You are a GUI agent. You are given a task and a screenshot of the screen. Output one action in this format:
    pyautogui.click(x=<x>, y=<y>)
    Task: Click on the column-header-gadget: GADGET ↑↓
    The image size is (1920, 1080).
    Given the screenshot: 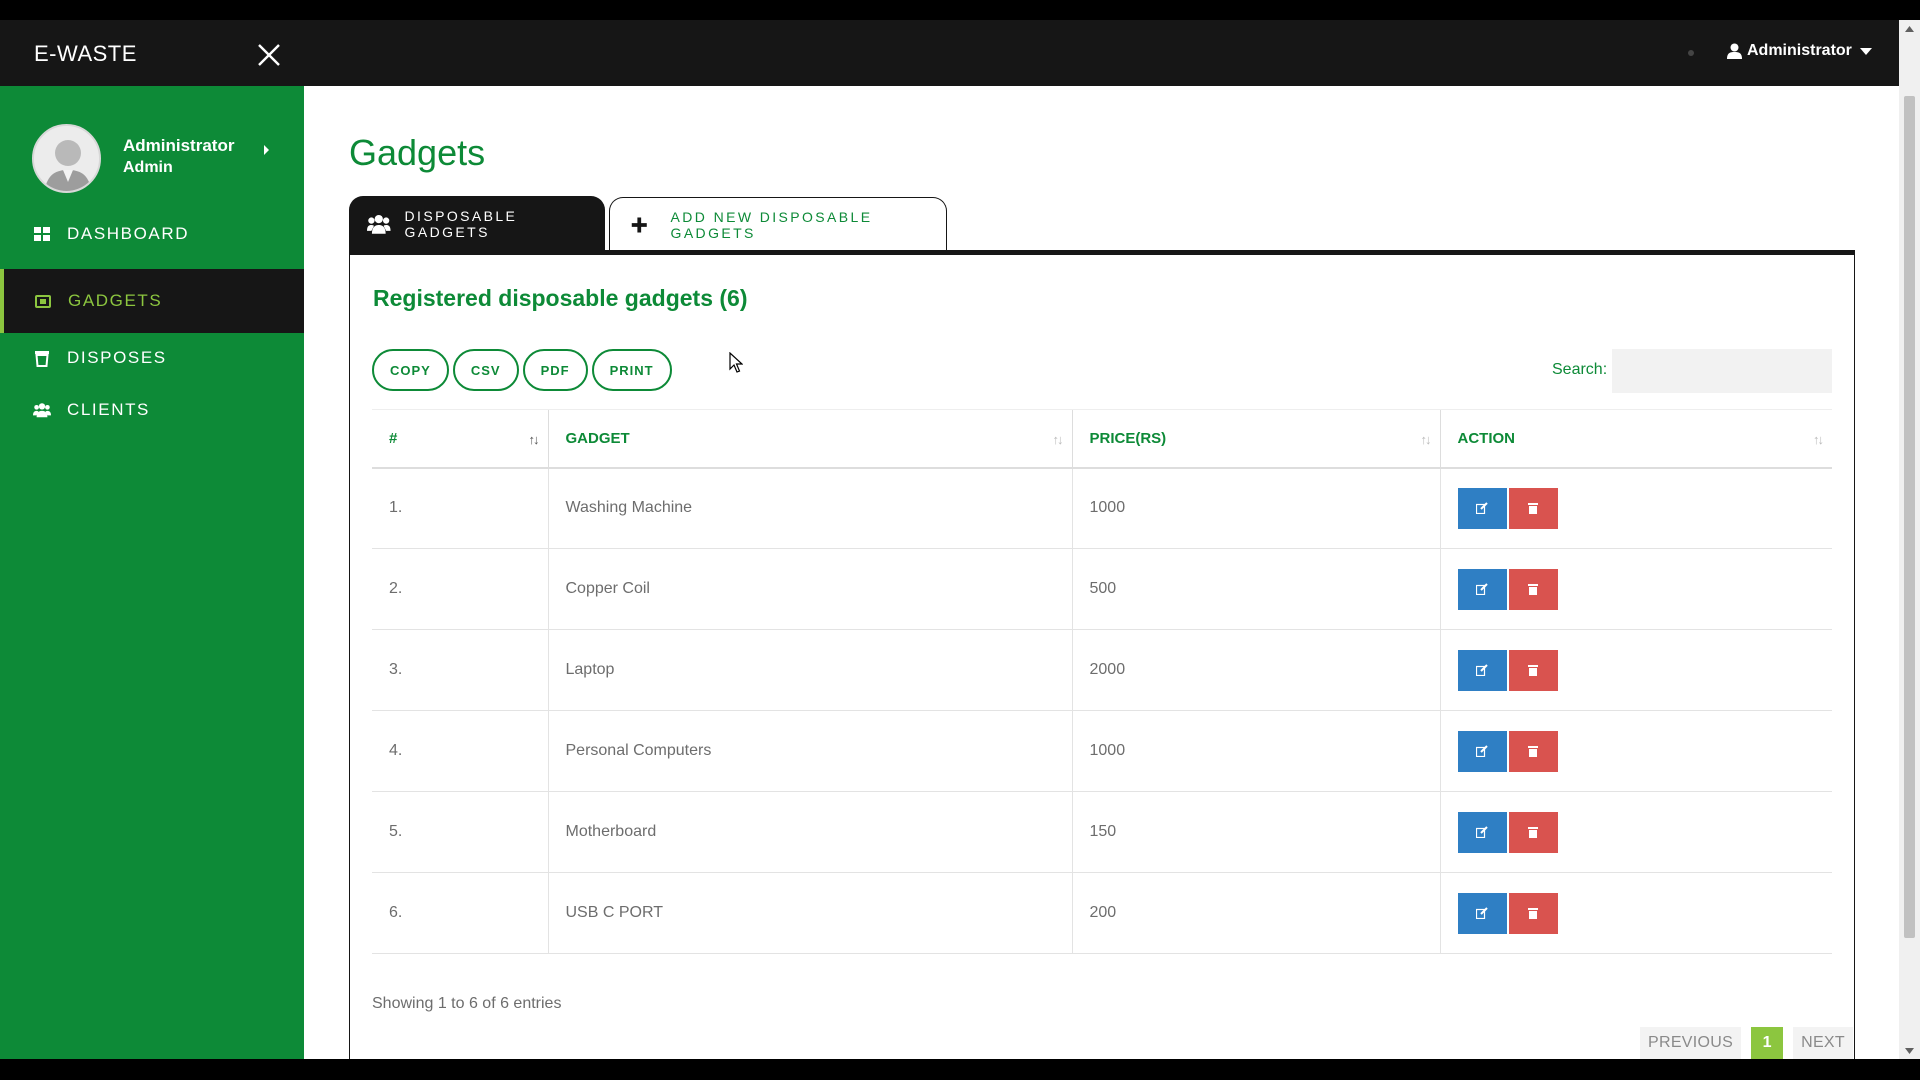 What is the action you would take?
    pyautogui.click(x=809, y=439)
    